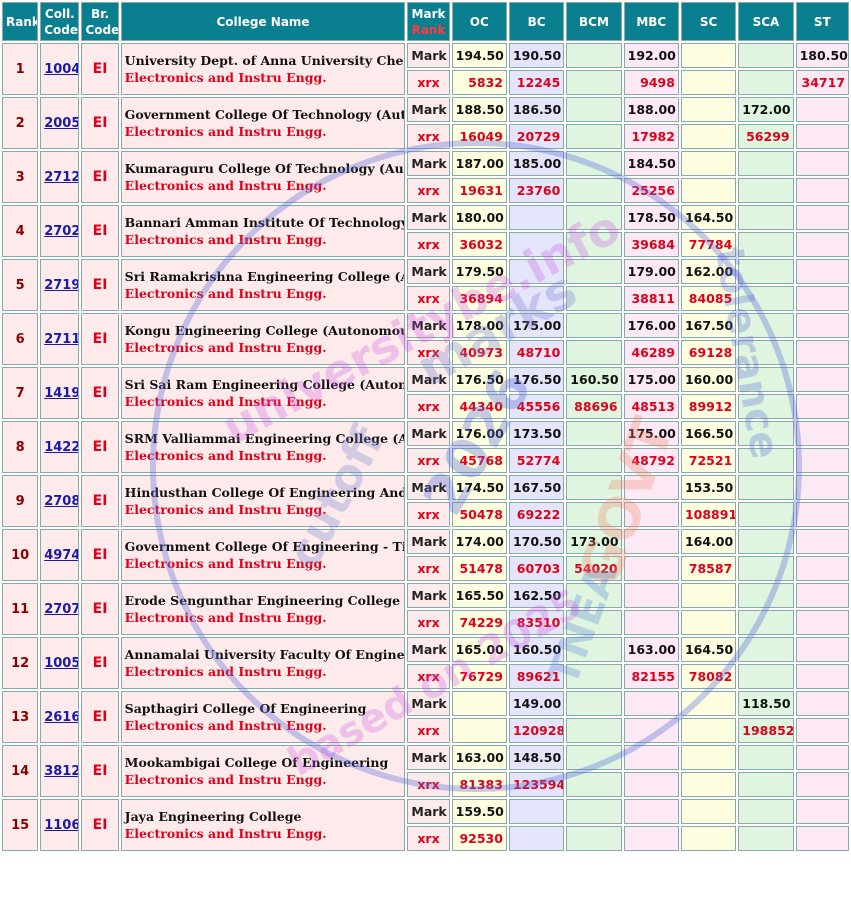 The image size is (851, 897). I want to click on sca-mark: 172.00, so click(766, 109).